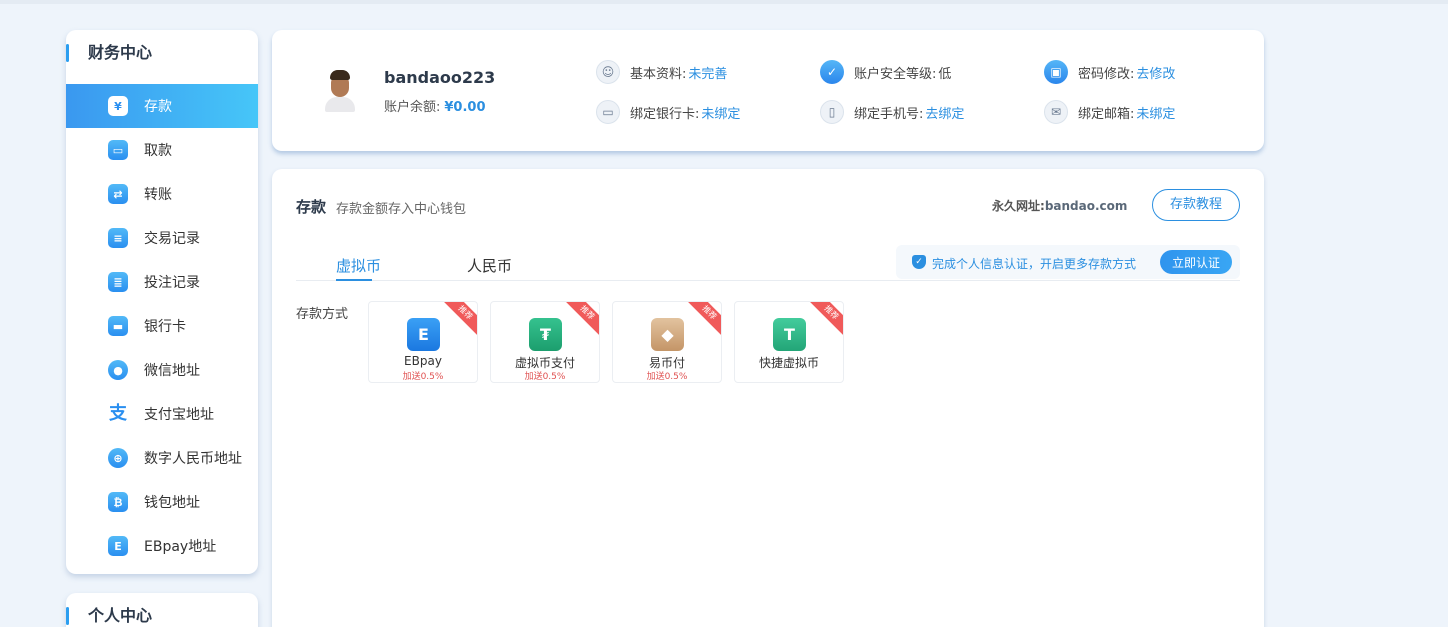 The image size is (1448, 627). I want to click on sidebar-item-withdraw: ▭ 取款, so click(162, 150).